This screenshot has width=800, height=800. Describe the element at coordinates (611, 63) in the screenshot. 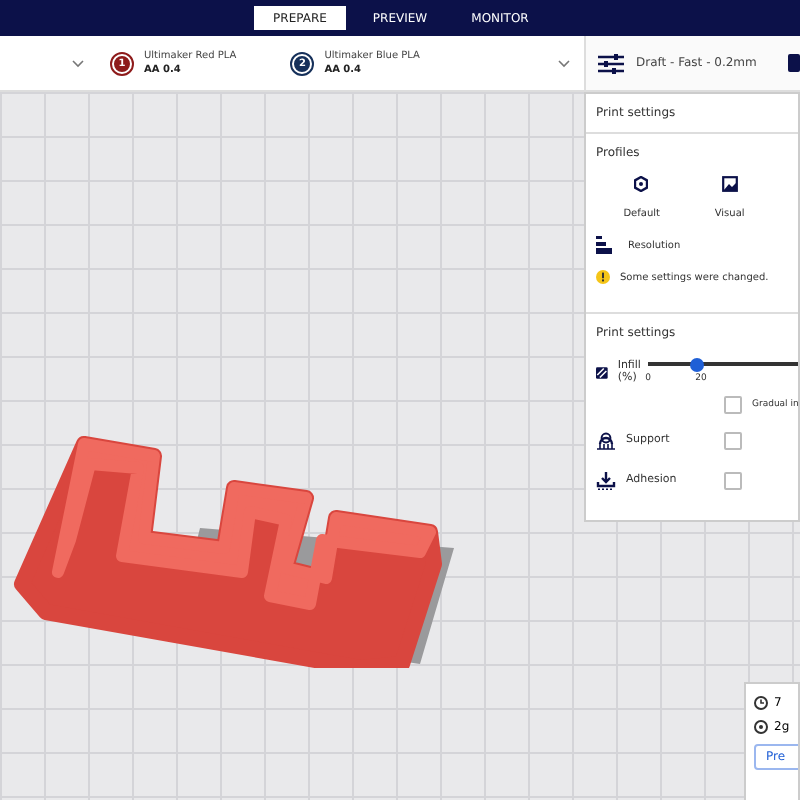

I see `sliders-icon` at that location.